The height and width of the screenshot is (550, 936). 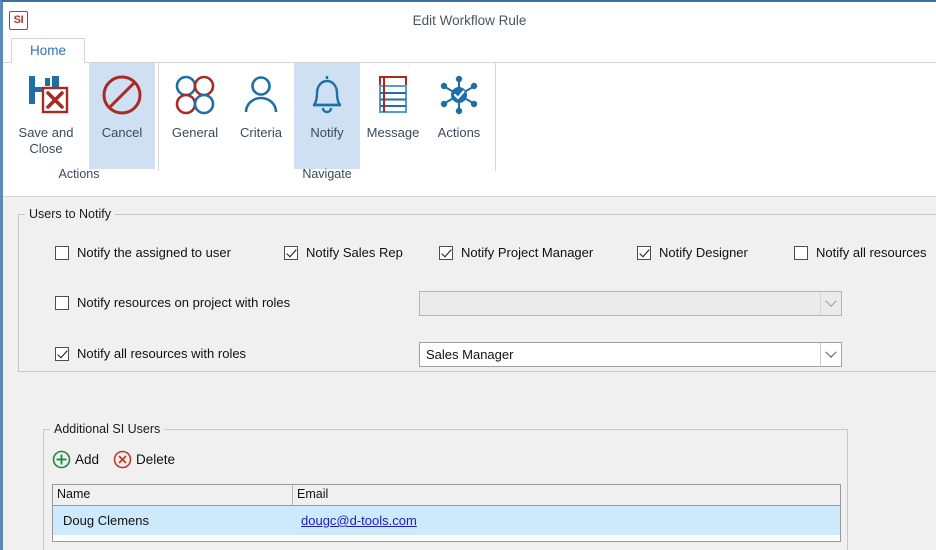 I want to click on grid-toolbar: Add Delete, so click(x=113, y=459).